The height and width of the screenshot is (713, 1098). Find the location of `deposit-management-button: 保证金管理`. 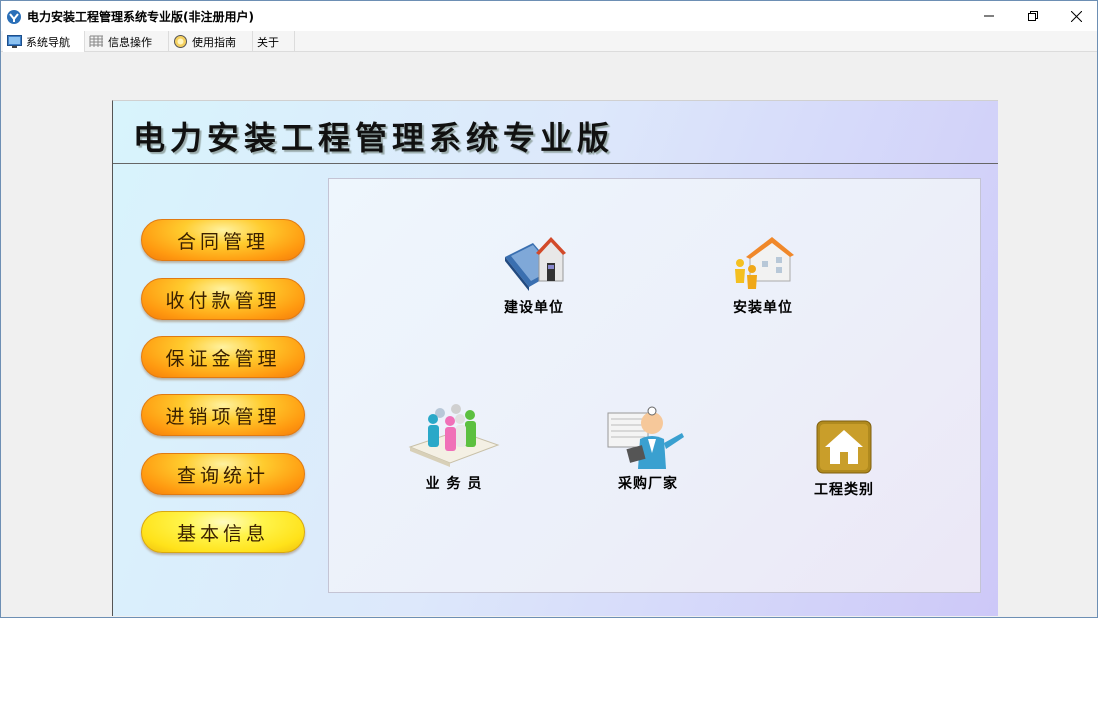

deposit-management-button: 保证金管理 is located at coordinates (223, 357).